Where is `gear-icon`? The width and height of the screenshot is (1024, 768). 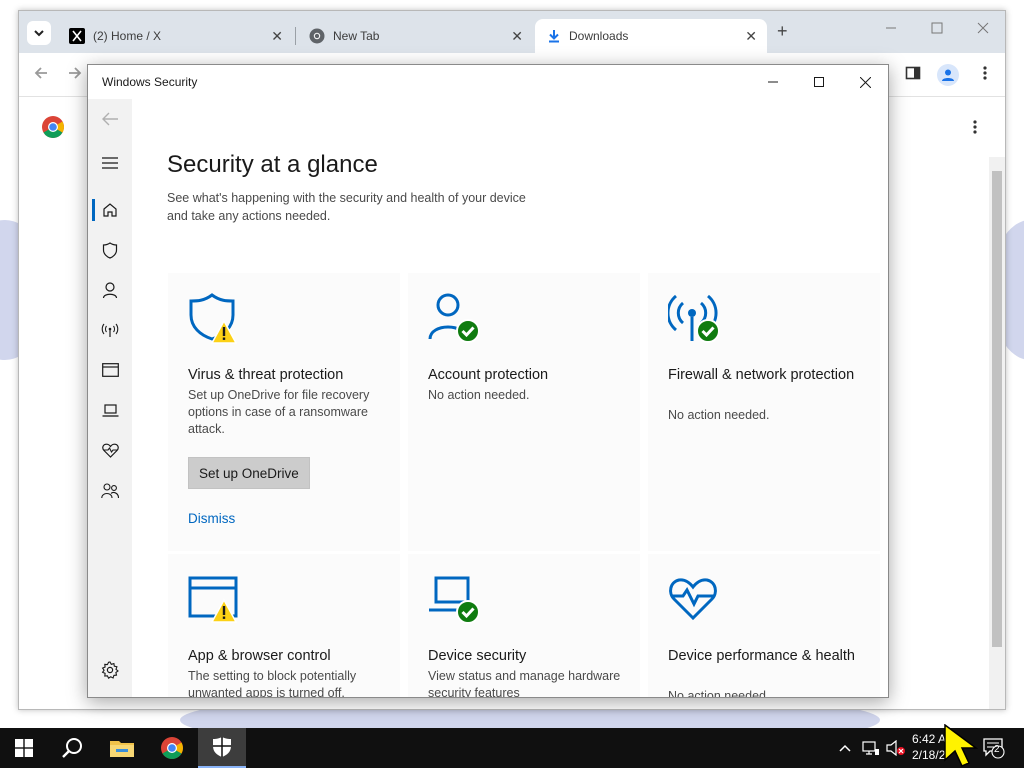 gear-icon is located at coordinates (110, 670).